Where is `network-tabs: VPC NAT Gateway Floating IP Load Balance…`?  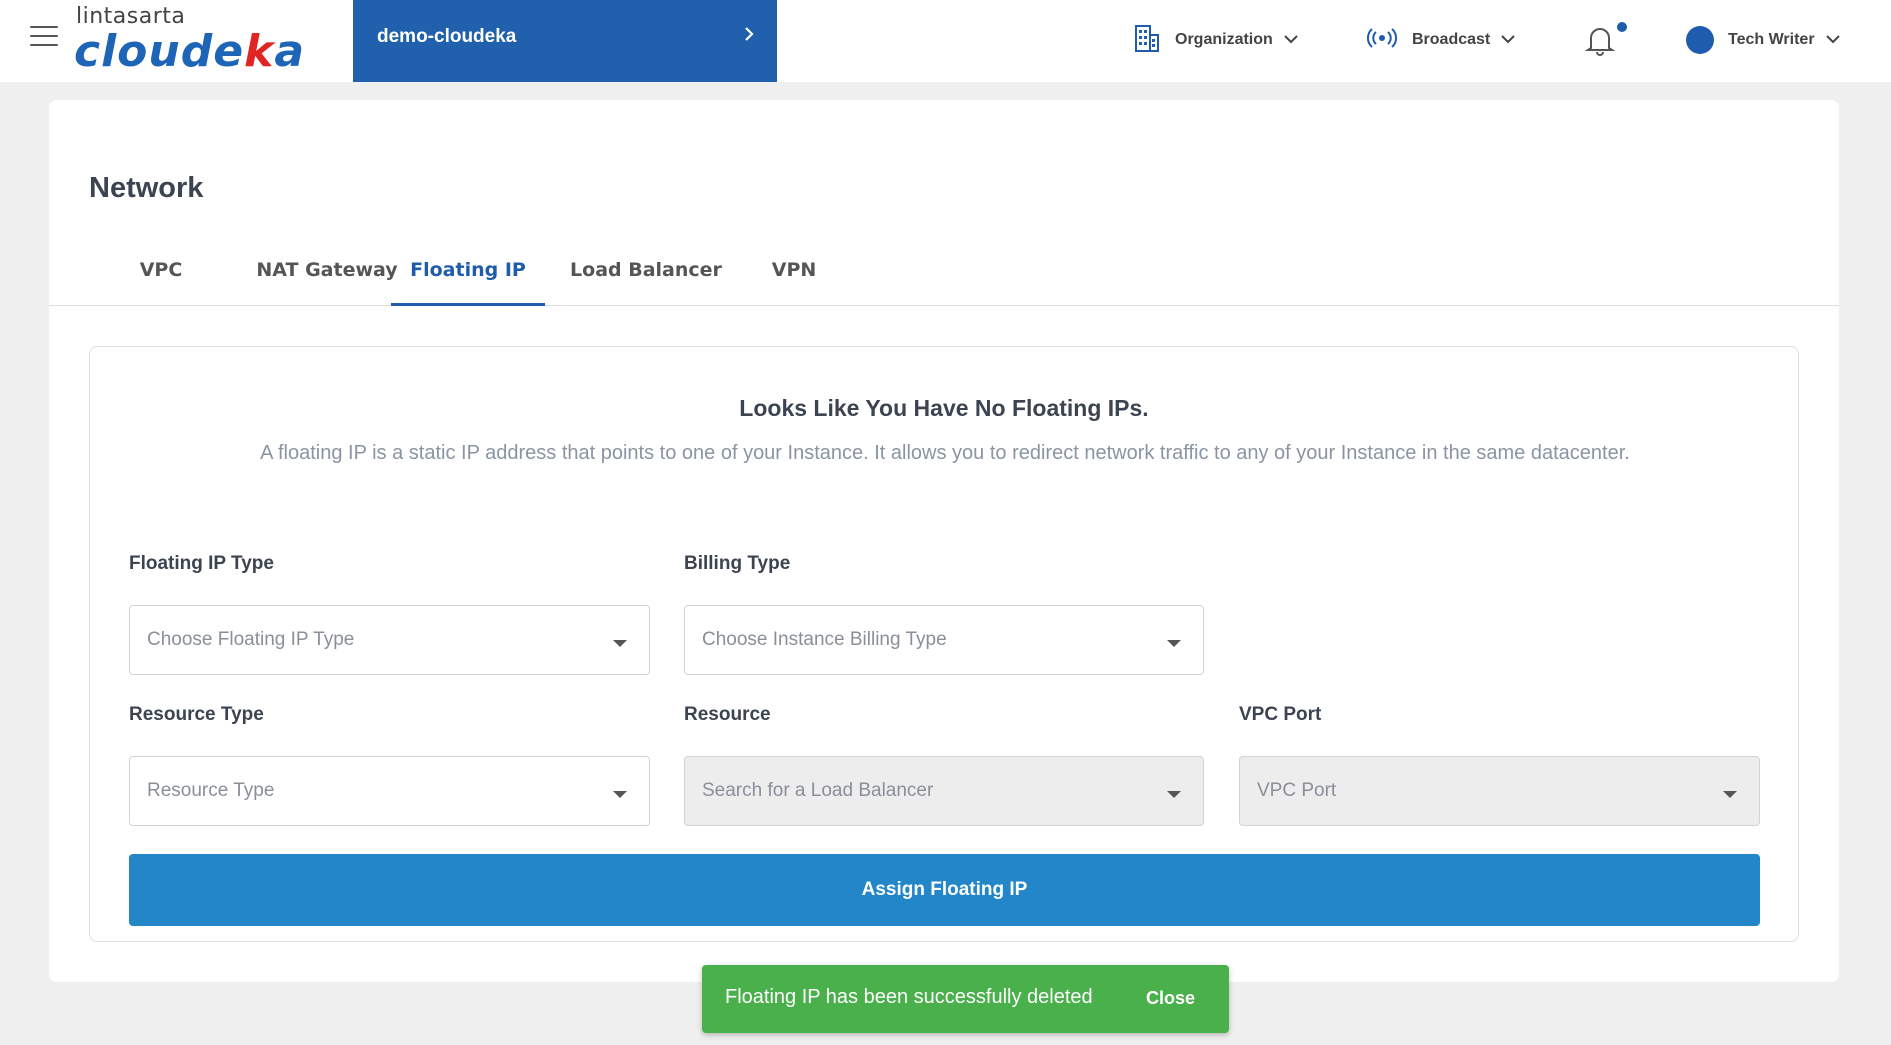
network-tabs: VPC NAT Gateway Floating IP Load Balance… is located at coordinates (944, 277).